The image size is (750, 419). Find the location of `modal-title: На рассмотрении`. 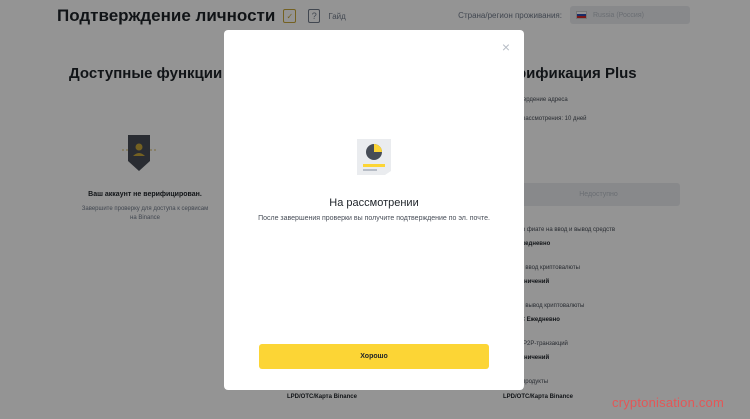

modal-title: На рассмотрении is located at coordinates (374, 203).